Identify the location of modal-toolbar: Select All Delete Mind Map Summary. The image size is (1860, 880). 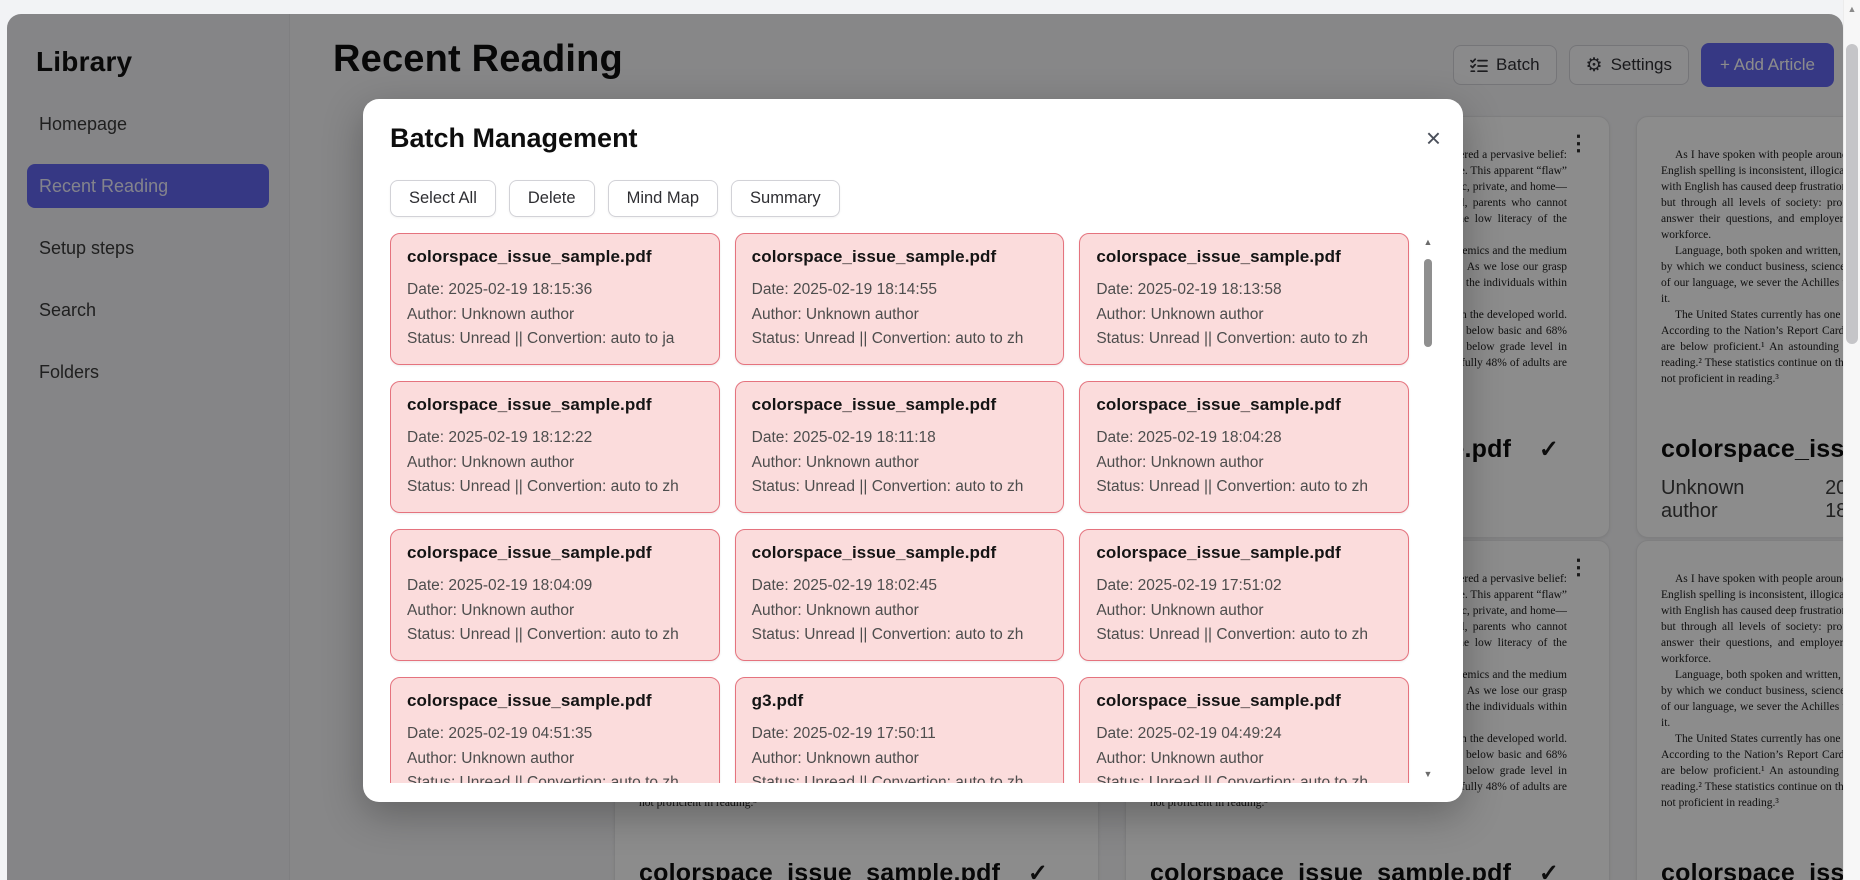
(913, 198).